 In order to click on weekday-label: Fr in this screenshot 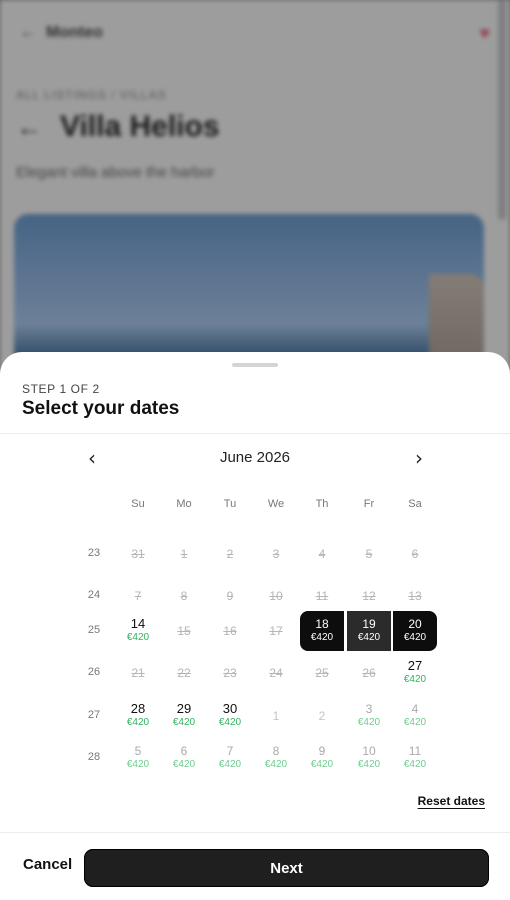, I will do `click(369, 504)`.